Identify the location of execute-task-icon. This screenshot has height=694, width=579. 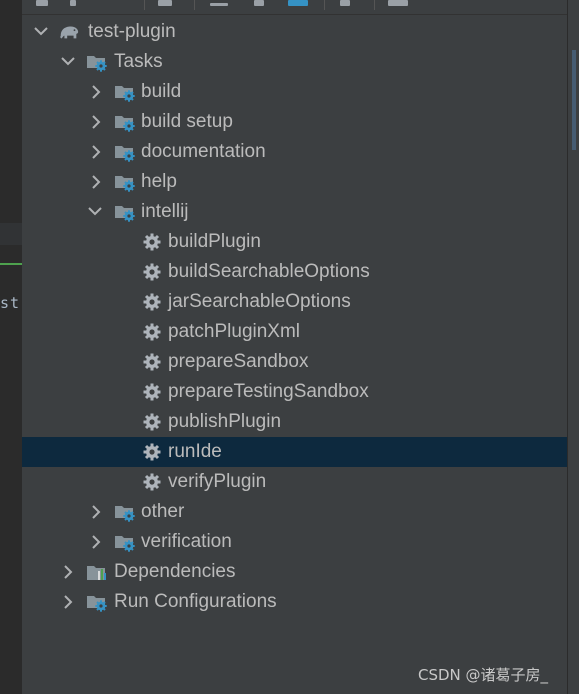
(165, 3).